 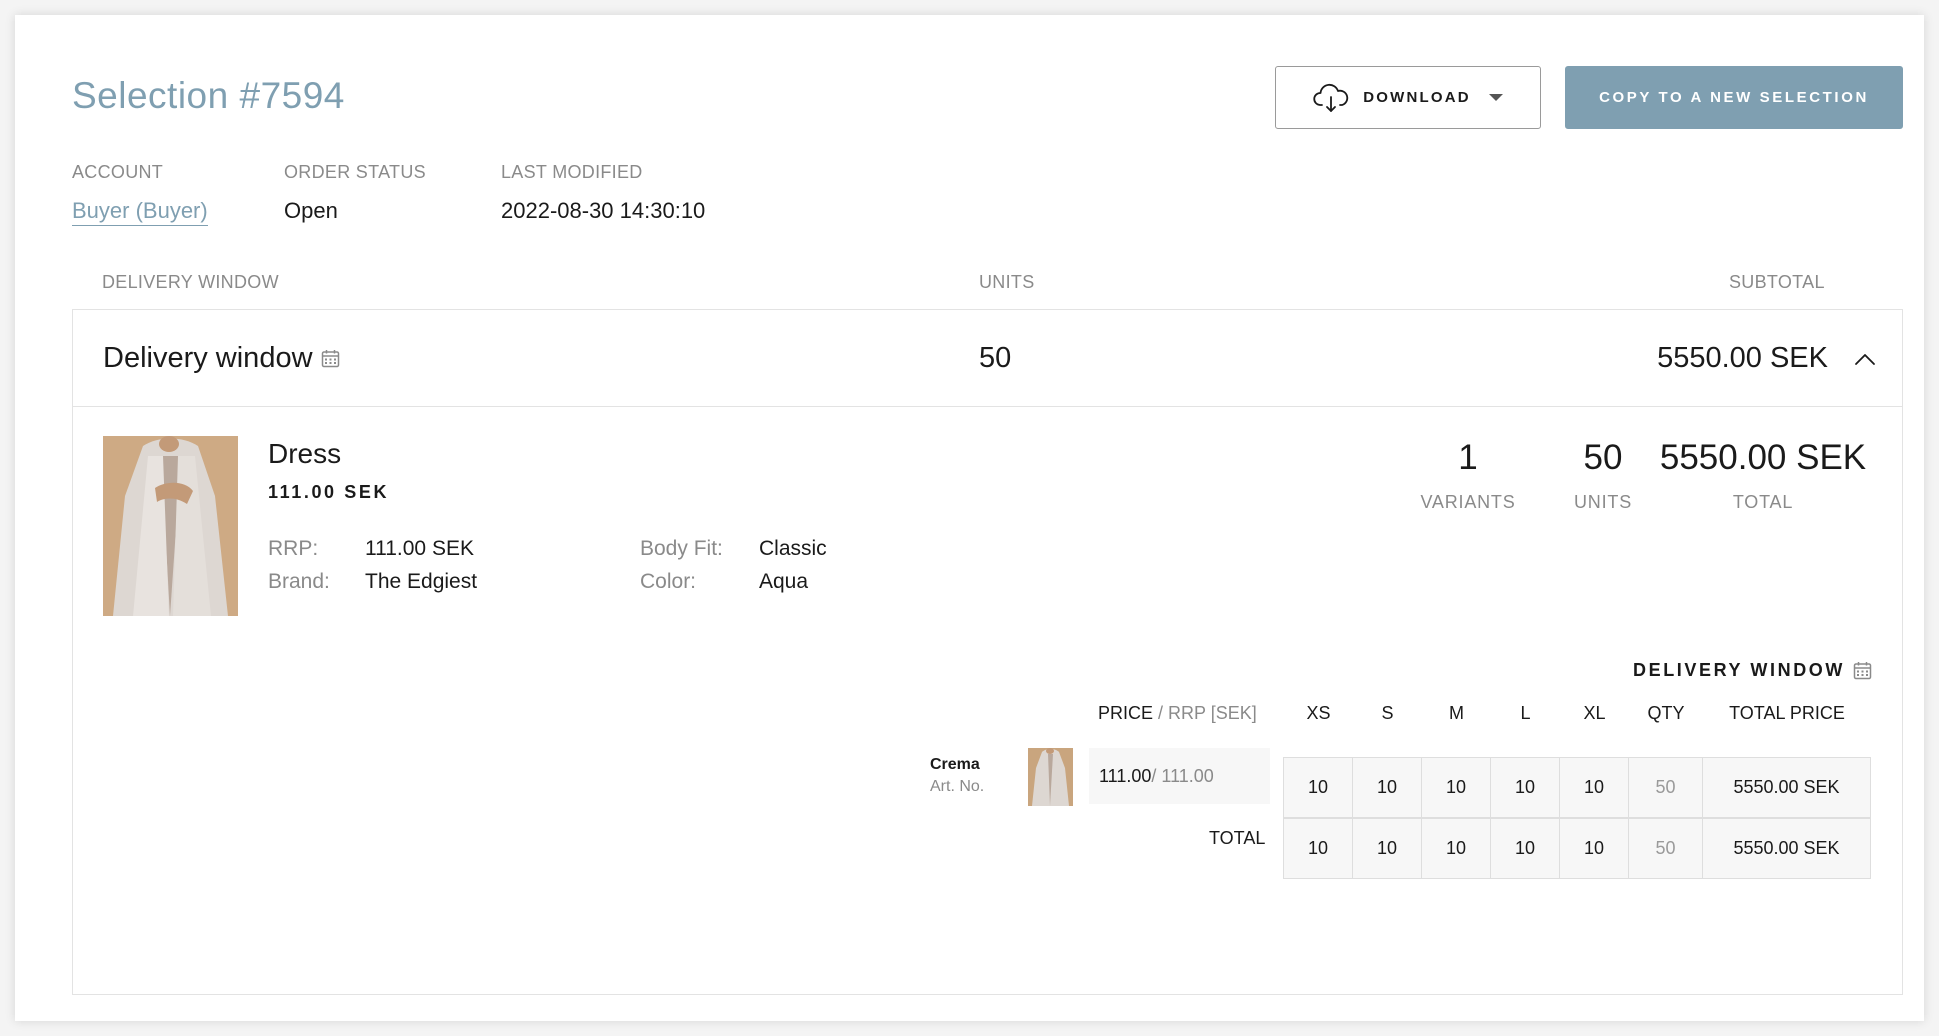 I want to click on download-button: DOWNLOAD, so click(x=1408, y=97).